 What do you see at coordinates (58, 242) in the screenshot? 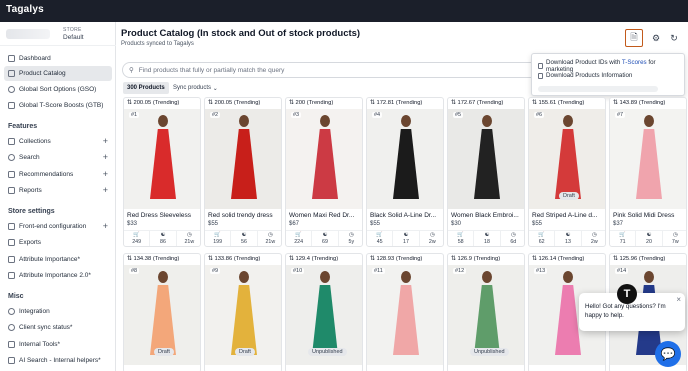
I see `sidebar-item-exports: Exports` at bounding box center [58, 242].